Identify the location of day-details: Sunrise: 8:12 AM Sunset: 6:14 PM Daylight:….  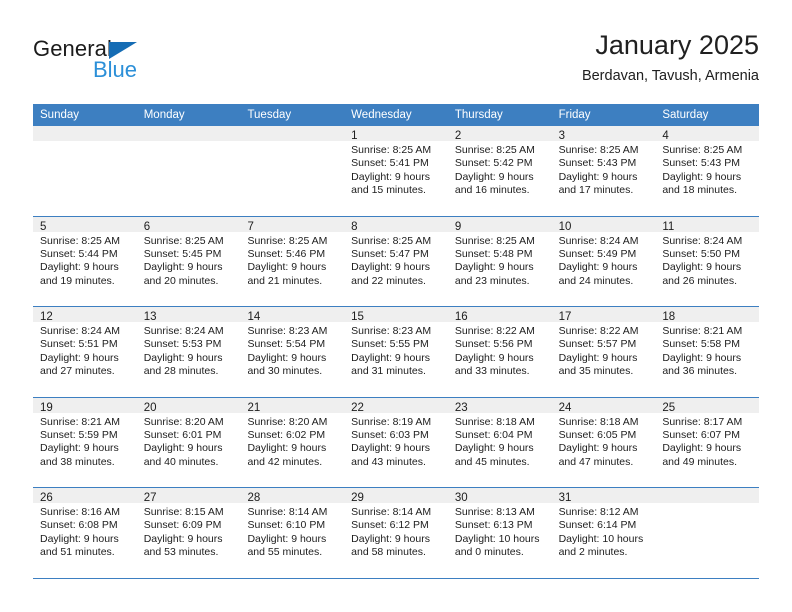
(604, 531).